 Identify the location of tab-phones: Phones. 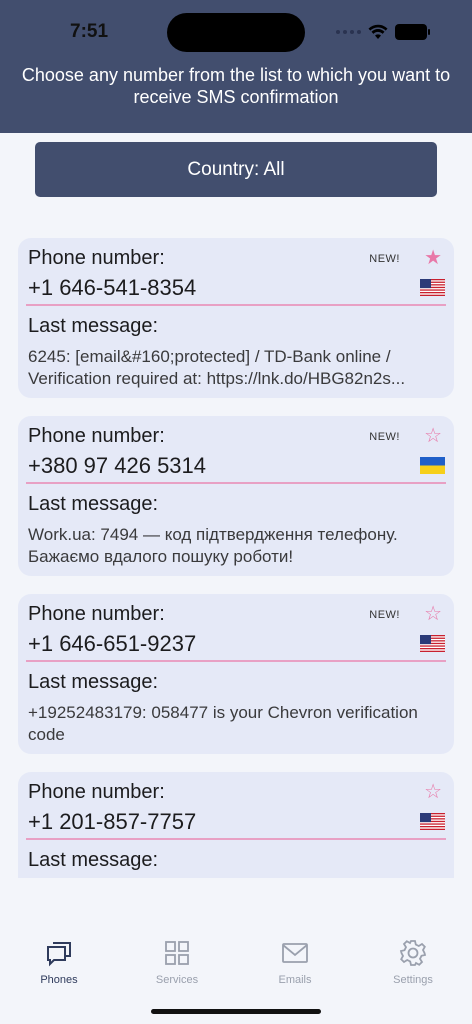
(59, 962).